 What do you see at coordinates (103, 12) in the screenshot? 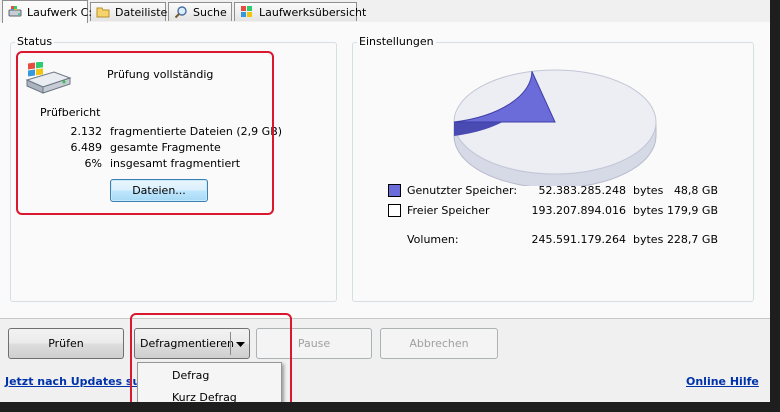
I see `folder-icon` at bounding box center [103, 12].